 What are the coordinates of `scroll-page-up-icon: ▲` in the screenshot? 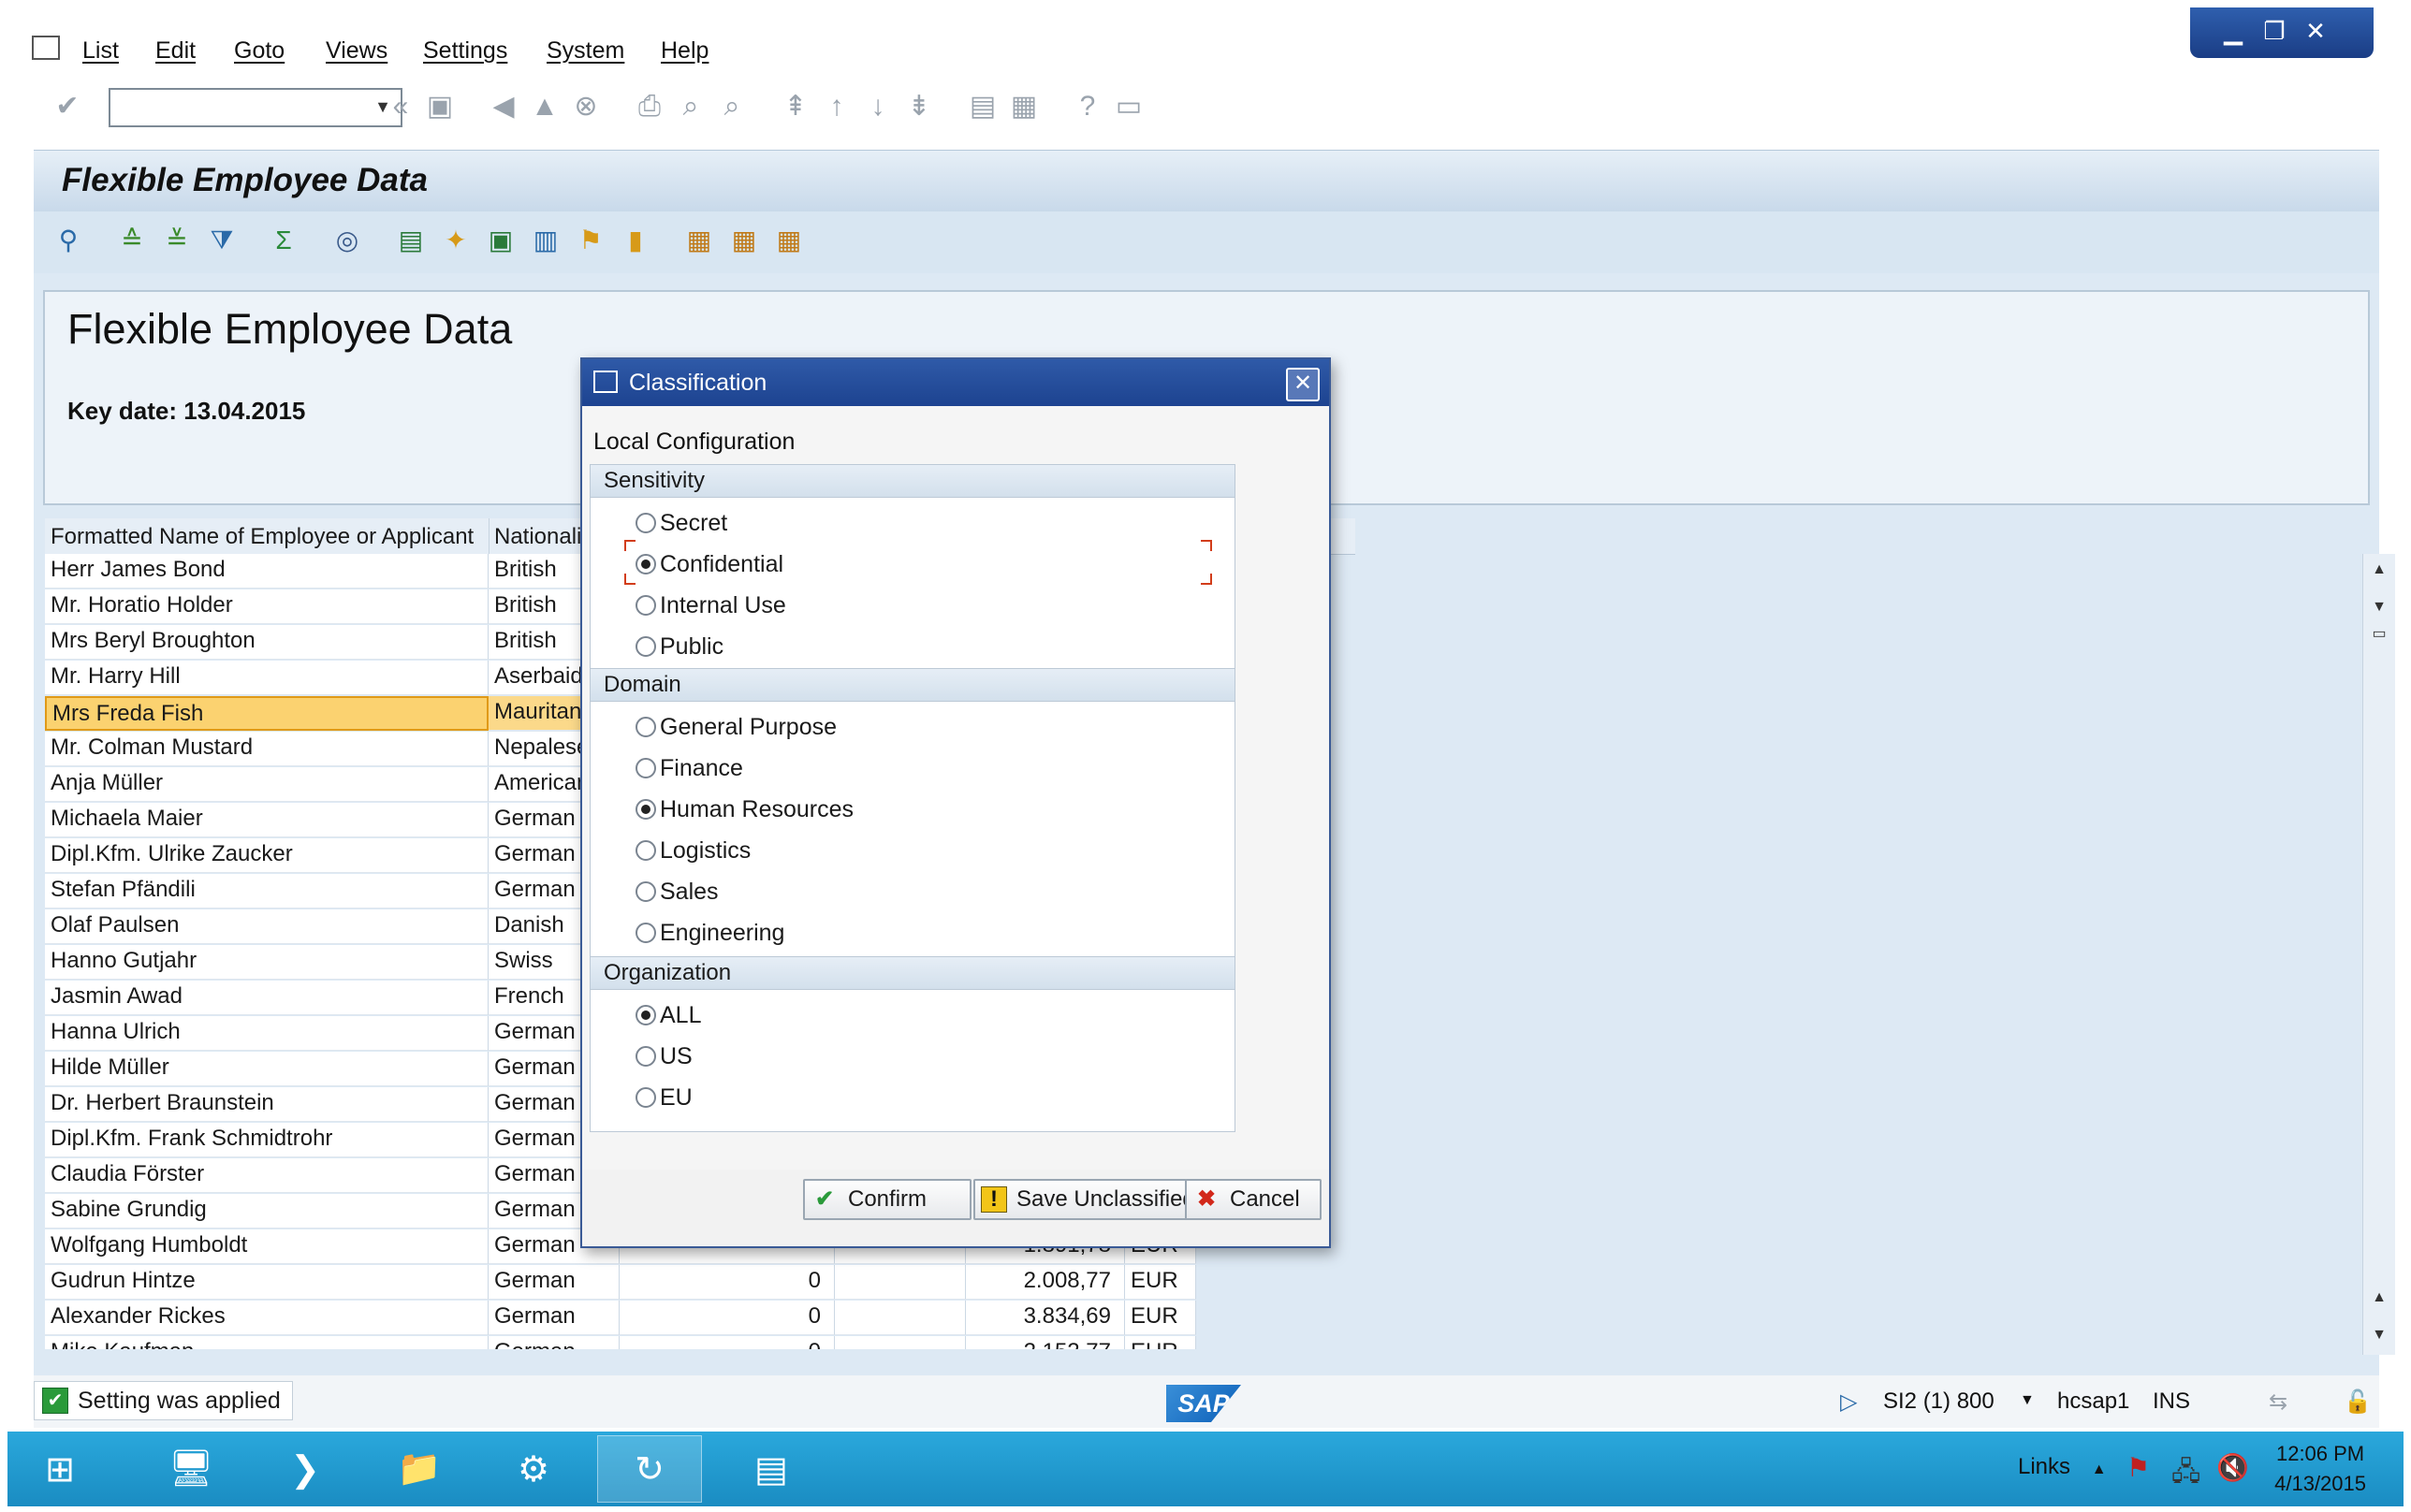 It's located at (2379, 1298).